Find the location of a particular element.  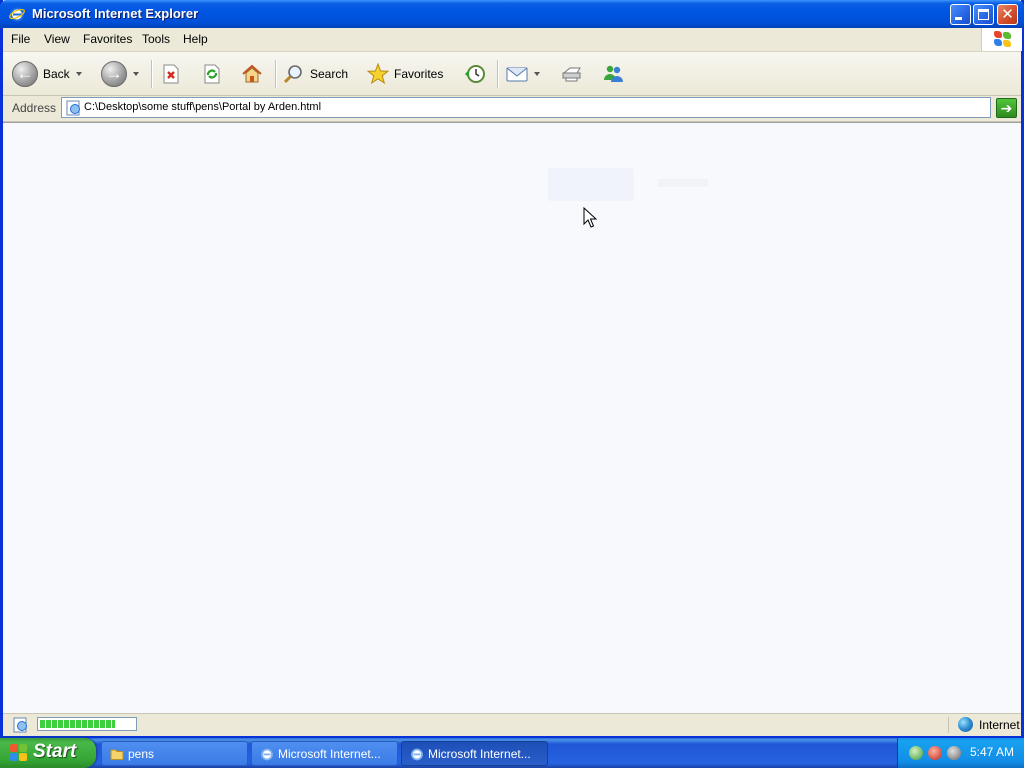

forward-arrow-icon: → is located at coordinates (114, 74).